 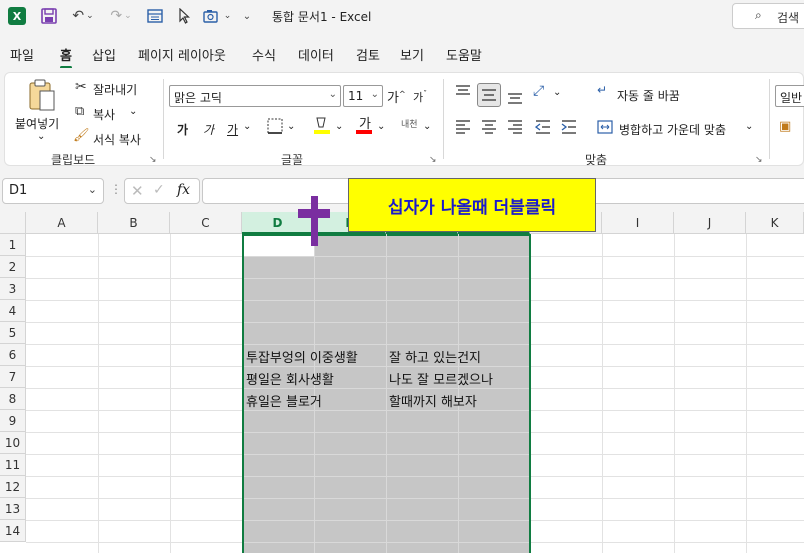 What do you see at coordinates (104, 54) in the screenshot?
I see `tab-insert: 삽입` at bounding box center [104, 54].